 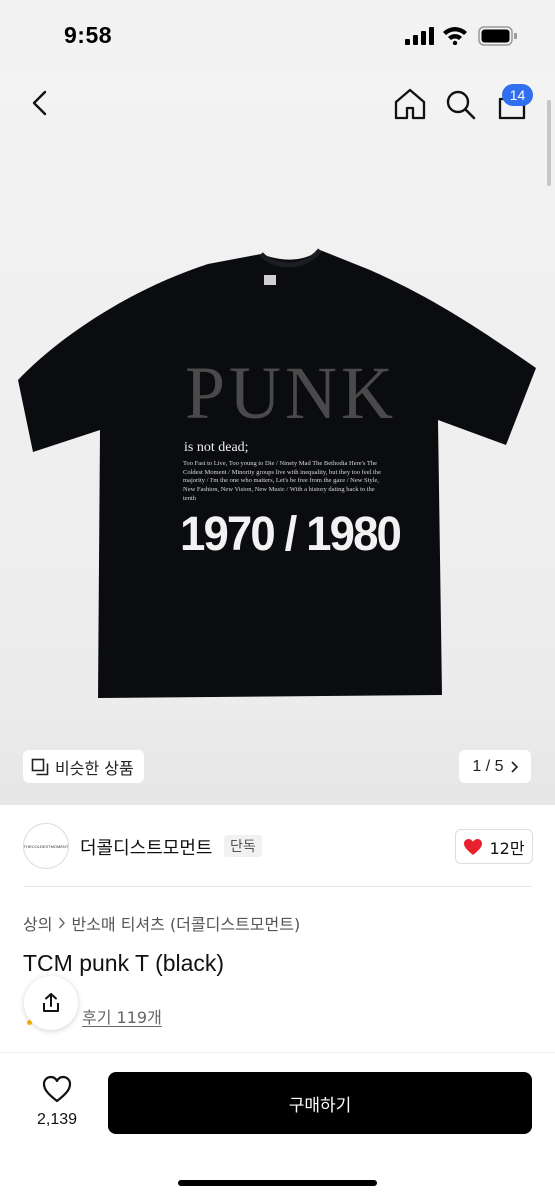 I want to click on brand-name: 더콜디스트모먼트, so click(x=146, y=847).